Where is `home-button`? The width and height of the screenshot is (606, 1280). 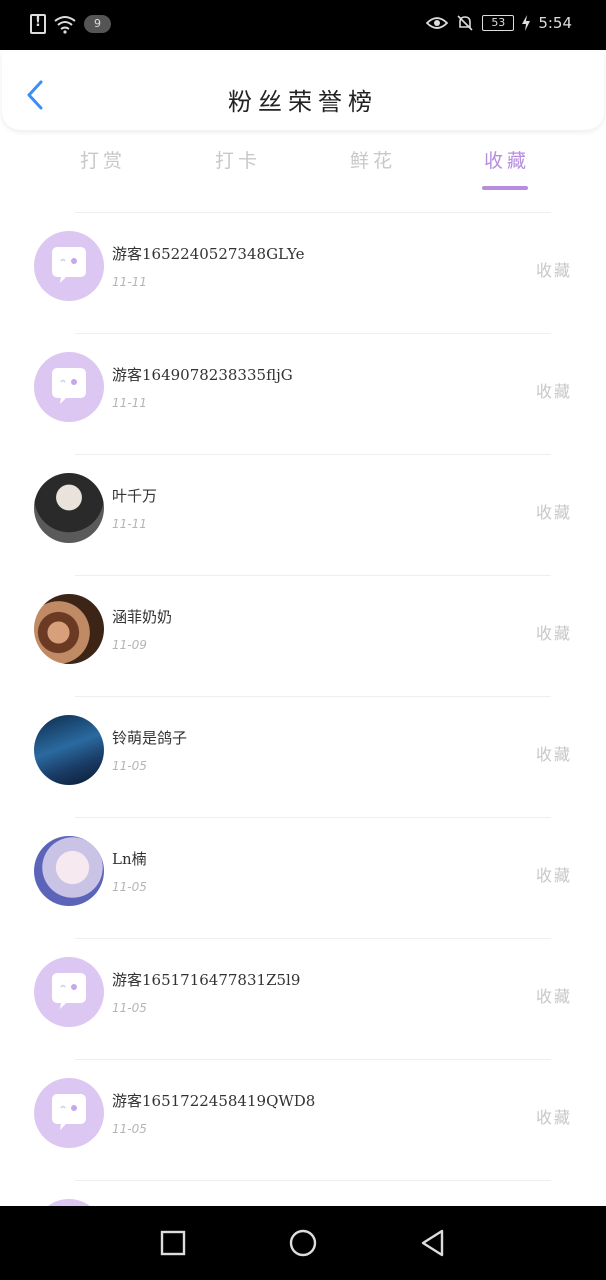 home-button is located at coordinates (303, 1243).